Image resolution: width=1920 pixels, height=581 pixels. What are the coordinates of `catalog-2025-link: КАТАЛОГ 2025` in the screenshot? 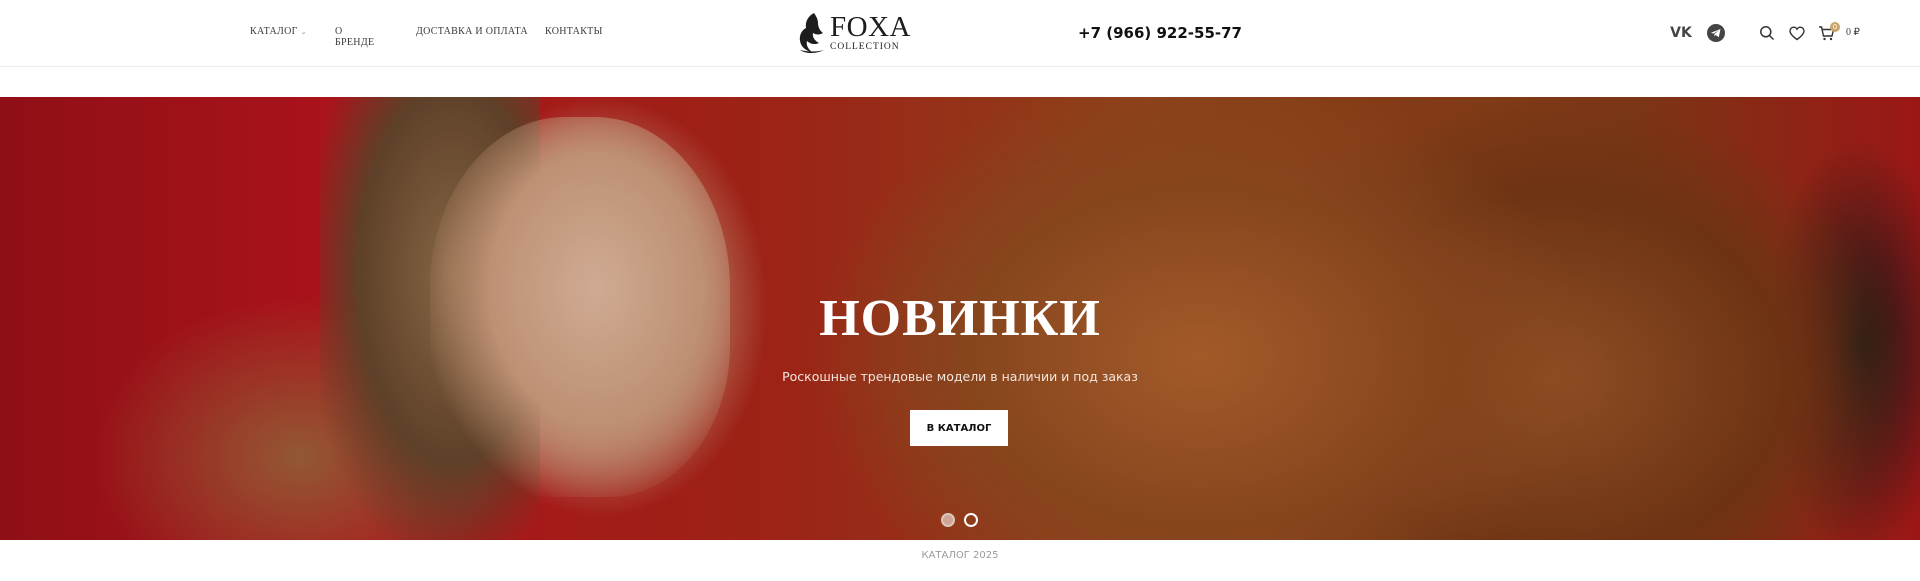 It's located at (960, 555).